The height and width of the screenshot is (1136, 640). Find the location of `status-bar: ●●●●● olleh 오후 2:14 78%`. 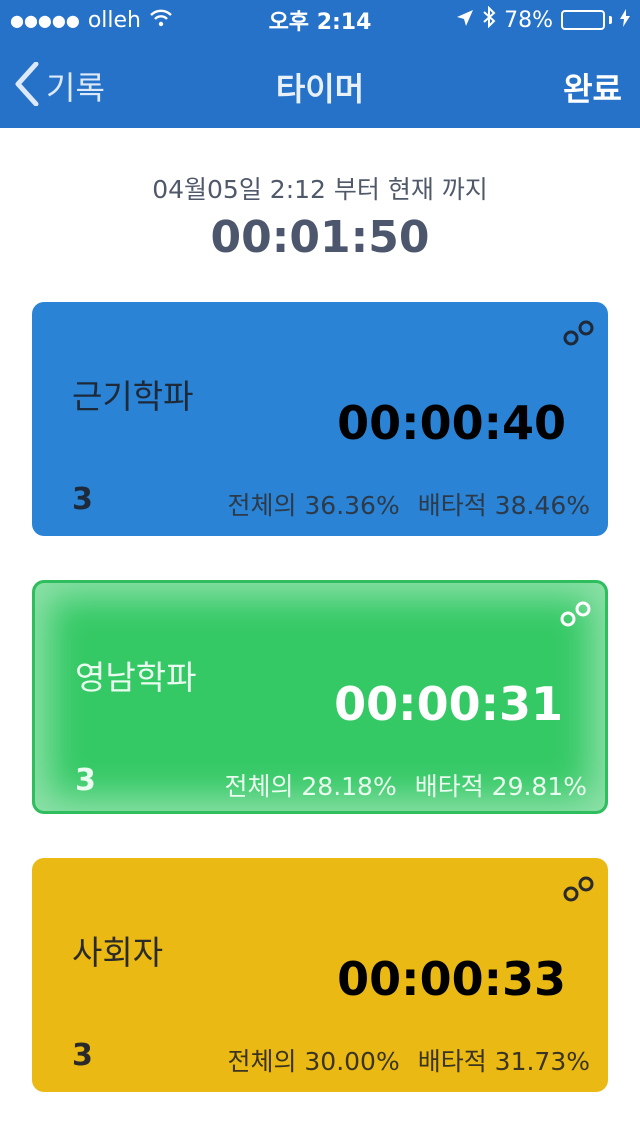

status-bar: ●●●●● olleh 오후 2:14 78% is located at coordinates (320, 20).